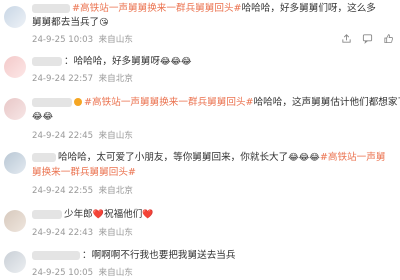 The image size is (400, 280). I want to click on comment-body: ：啊啊啊不行我也要把我舅送去当兵, so click(159, 255).